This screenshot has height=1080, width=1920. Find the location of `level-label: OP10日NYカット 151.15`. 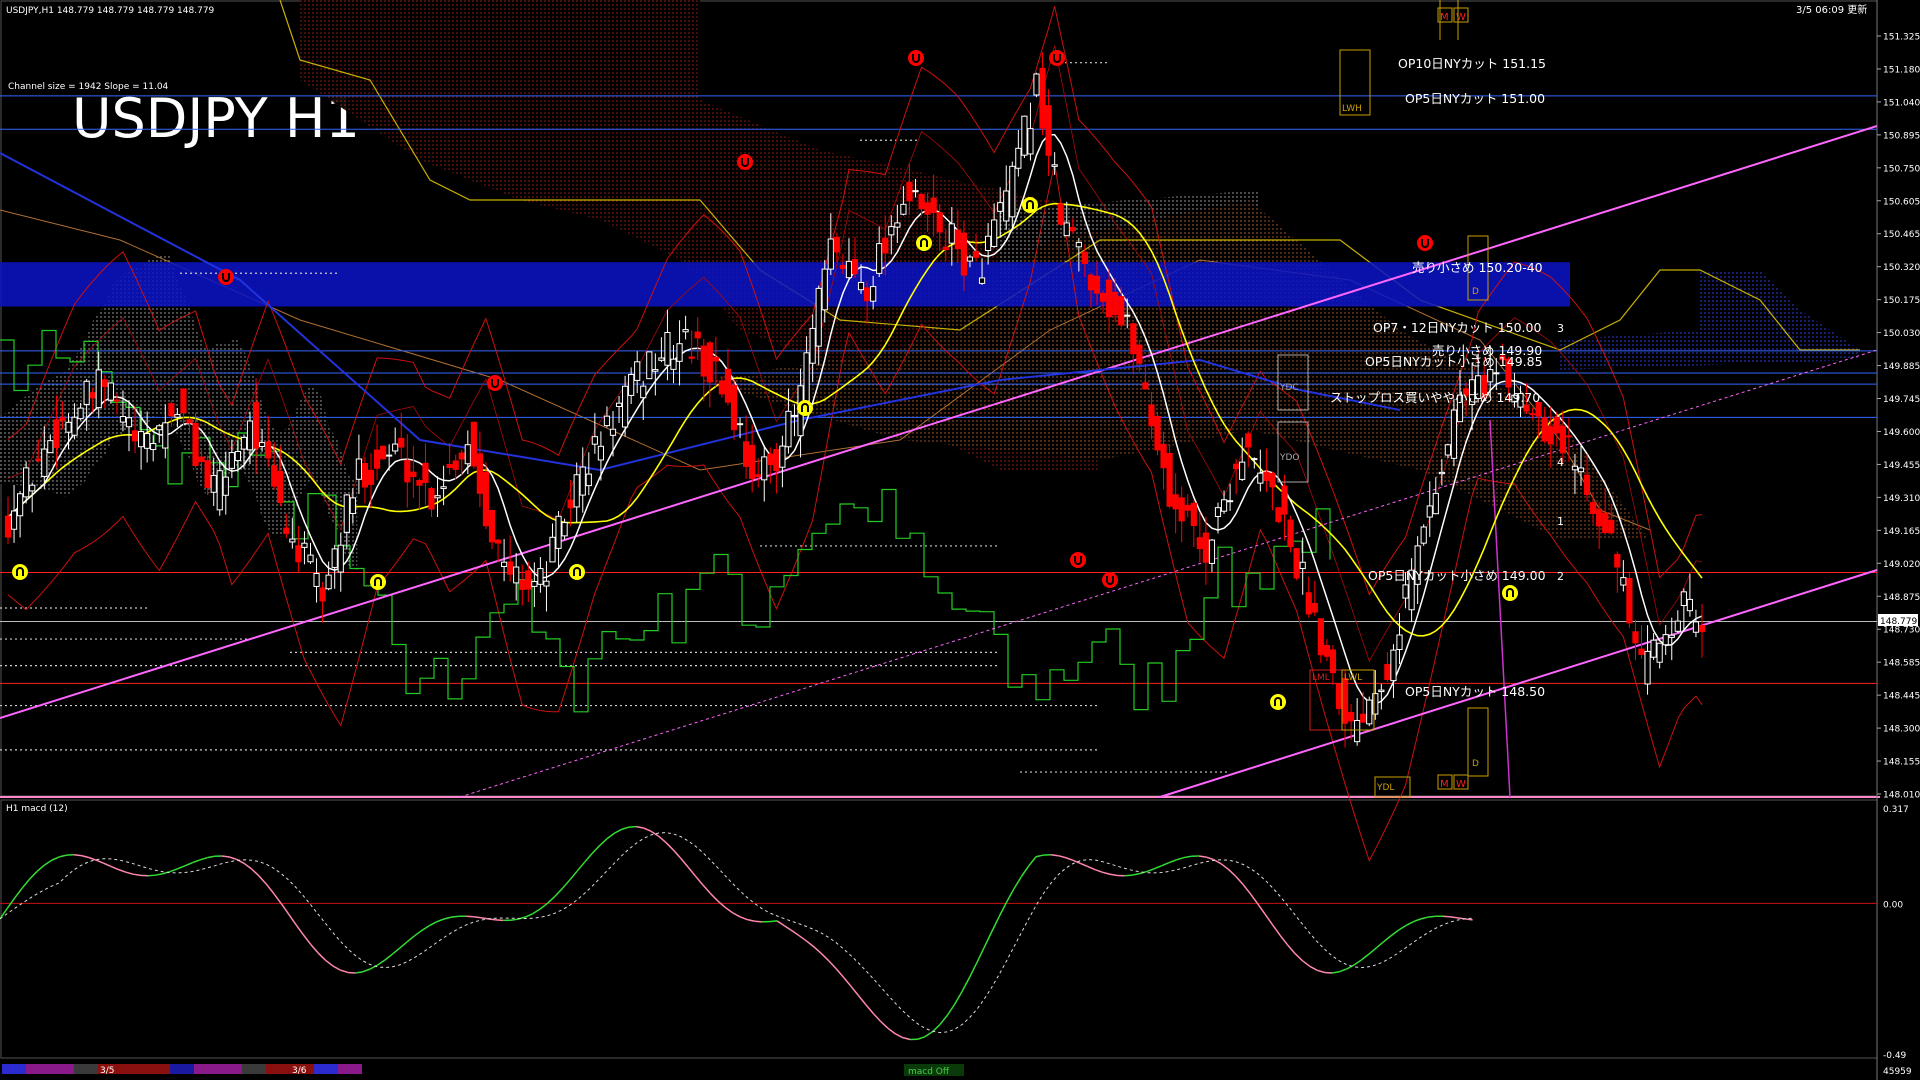

level-label: OP10日NYカット 151.15 is located at coordinates (1472, 63).